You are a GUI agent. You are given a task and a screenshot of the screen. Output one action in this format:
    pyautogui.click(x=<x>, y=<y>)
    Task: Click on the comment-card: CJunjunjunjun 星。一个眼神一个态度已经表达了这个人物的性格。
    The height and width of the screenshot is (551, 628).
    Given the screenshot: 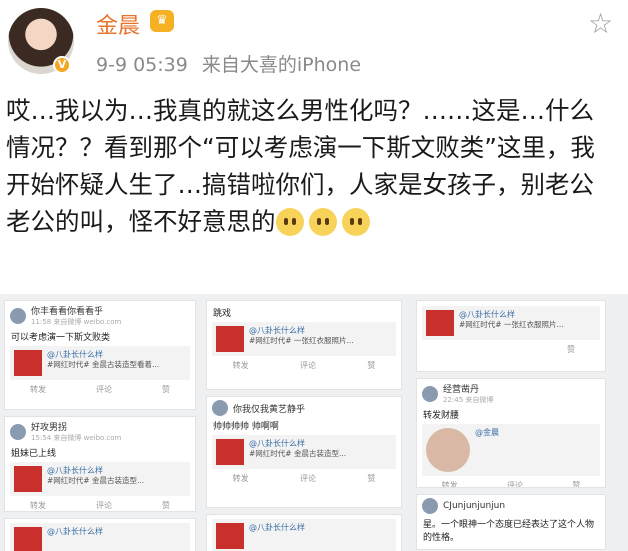 What is the action you would take?
    pyautogui.click(x=511, y=522)
    